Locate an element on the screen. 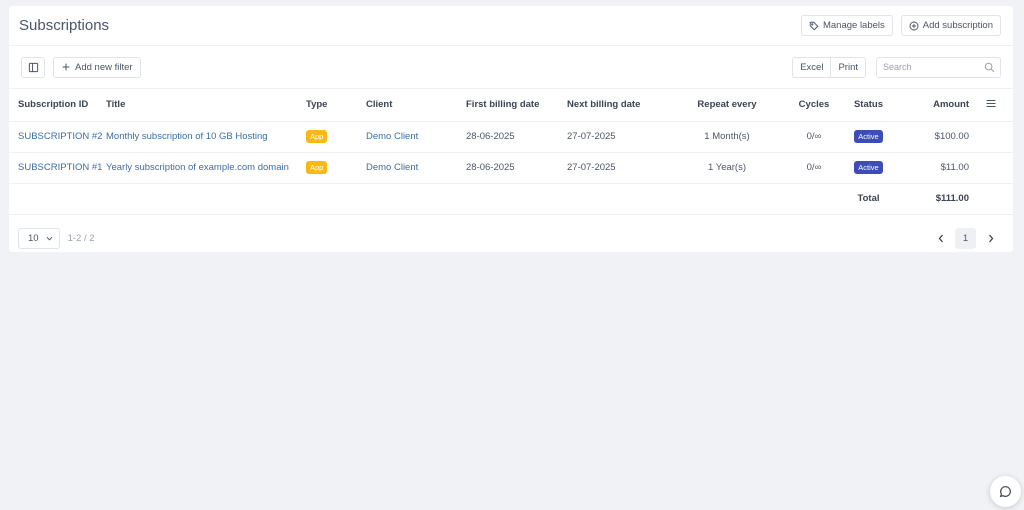 The height and width of the screenshot is (510, 1024). prev-page-button is located at coordinates (940, 238).